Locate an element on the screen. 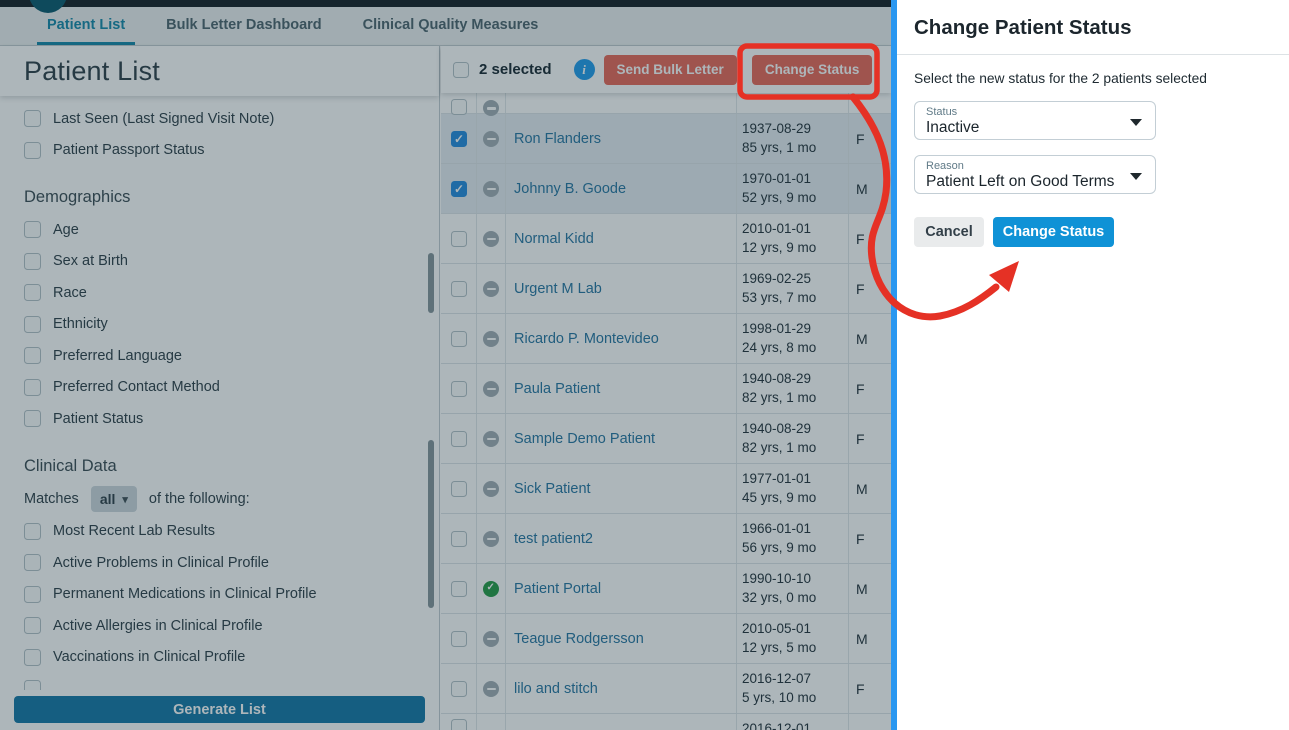  panel-buttons: Cancel Change Status is located at coordinates (1091, 232).